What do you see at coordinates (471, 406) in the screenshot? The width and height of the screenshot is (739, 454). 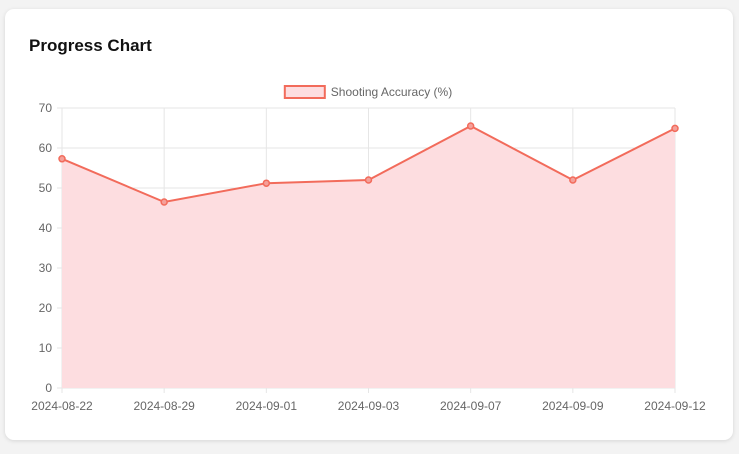 I see `x-tick-label: 2024-09-07` at bounding box center [471, 406].